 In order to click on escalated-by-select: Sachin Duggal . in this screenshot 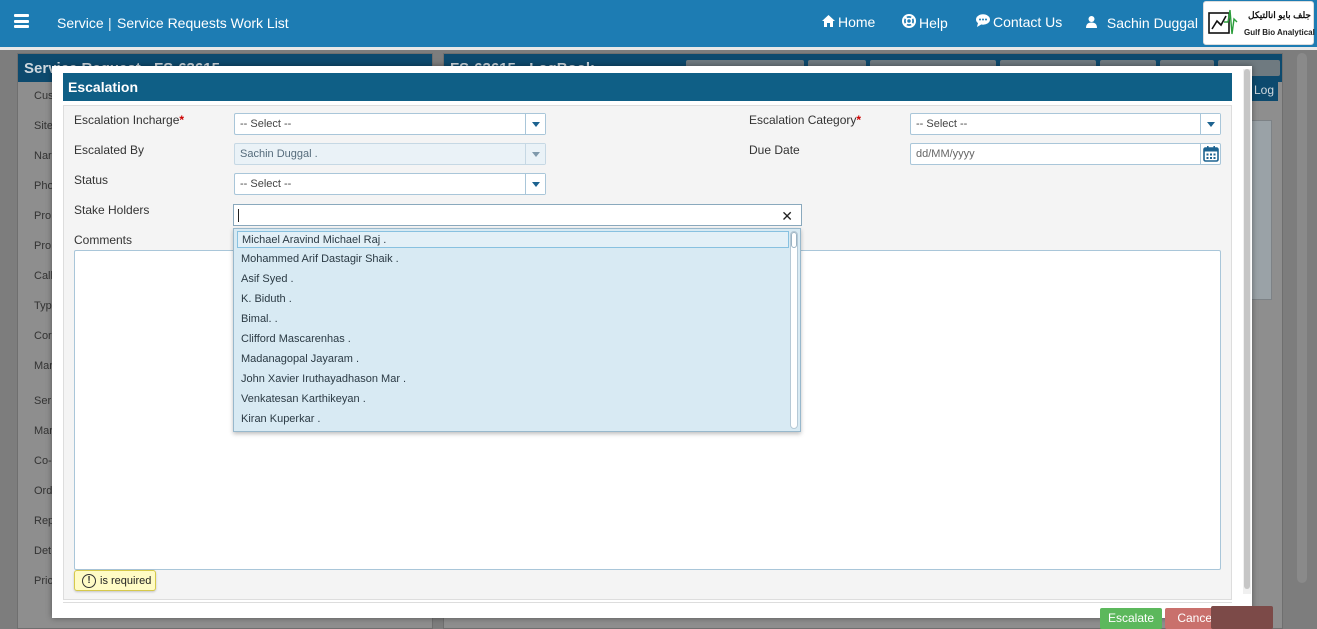, I will do `click(390, 154)`.